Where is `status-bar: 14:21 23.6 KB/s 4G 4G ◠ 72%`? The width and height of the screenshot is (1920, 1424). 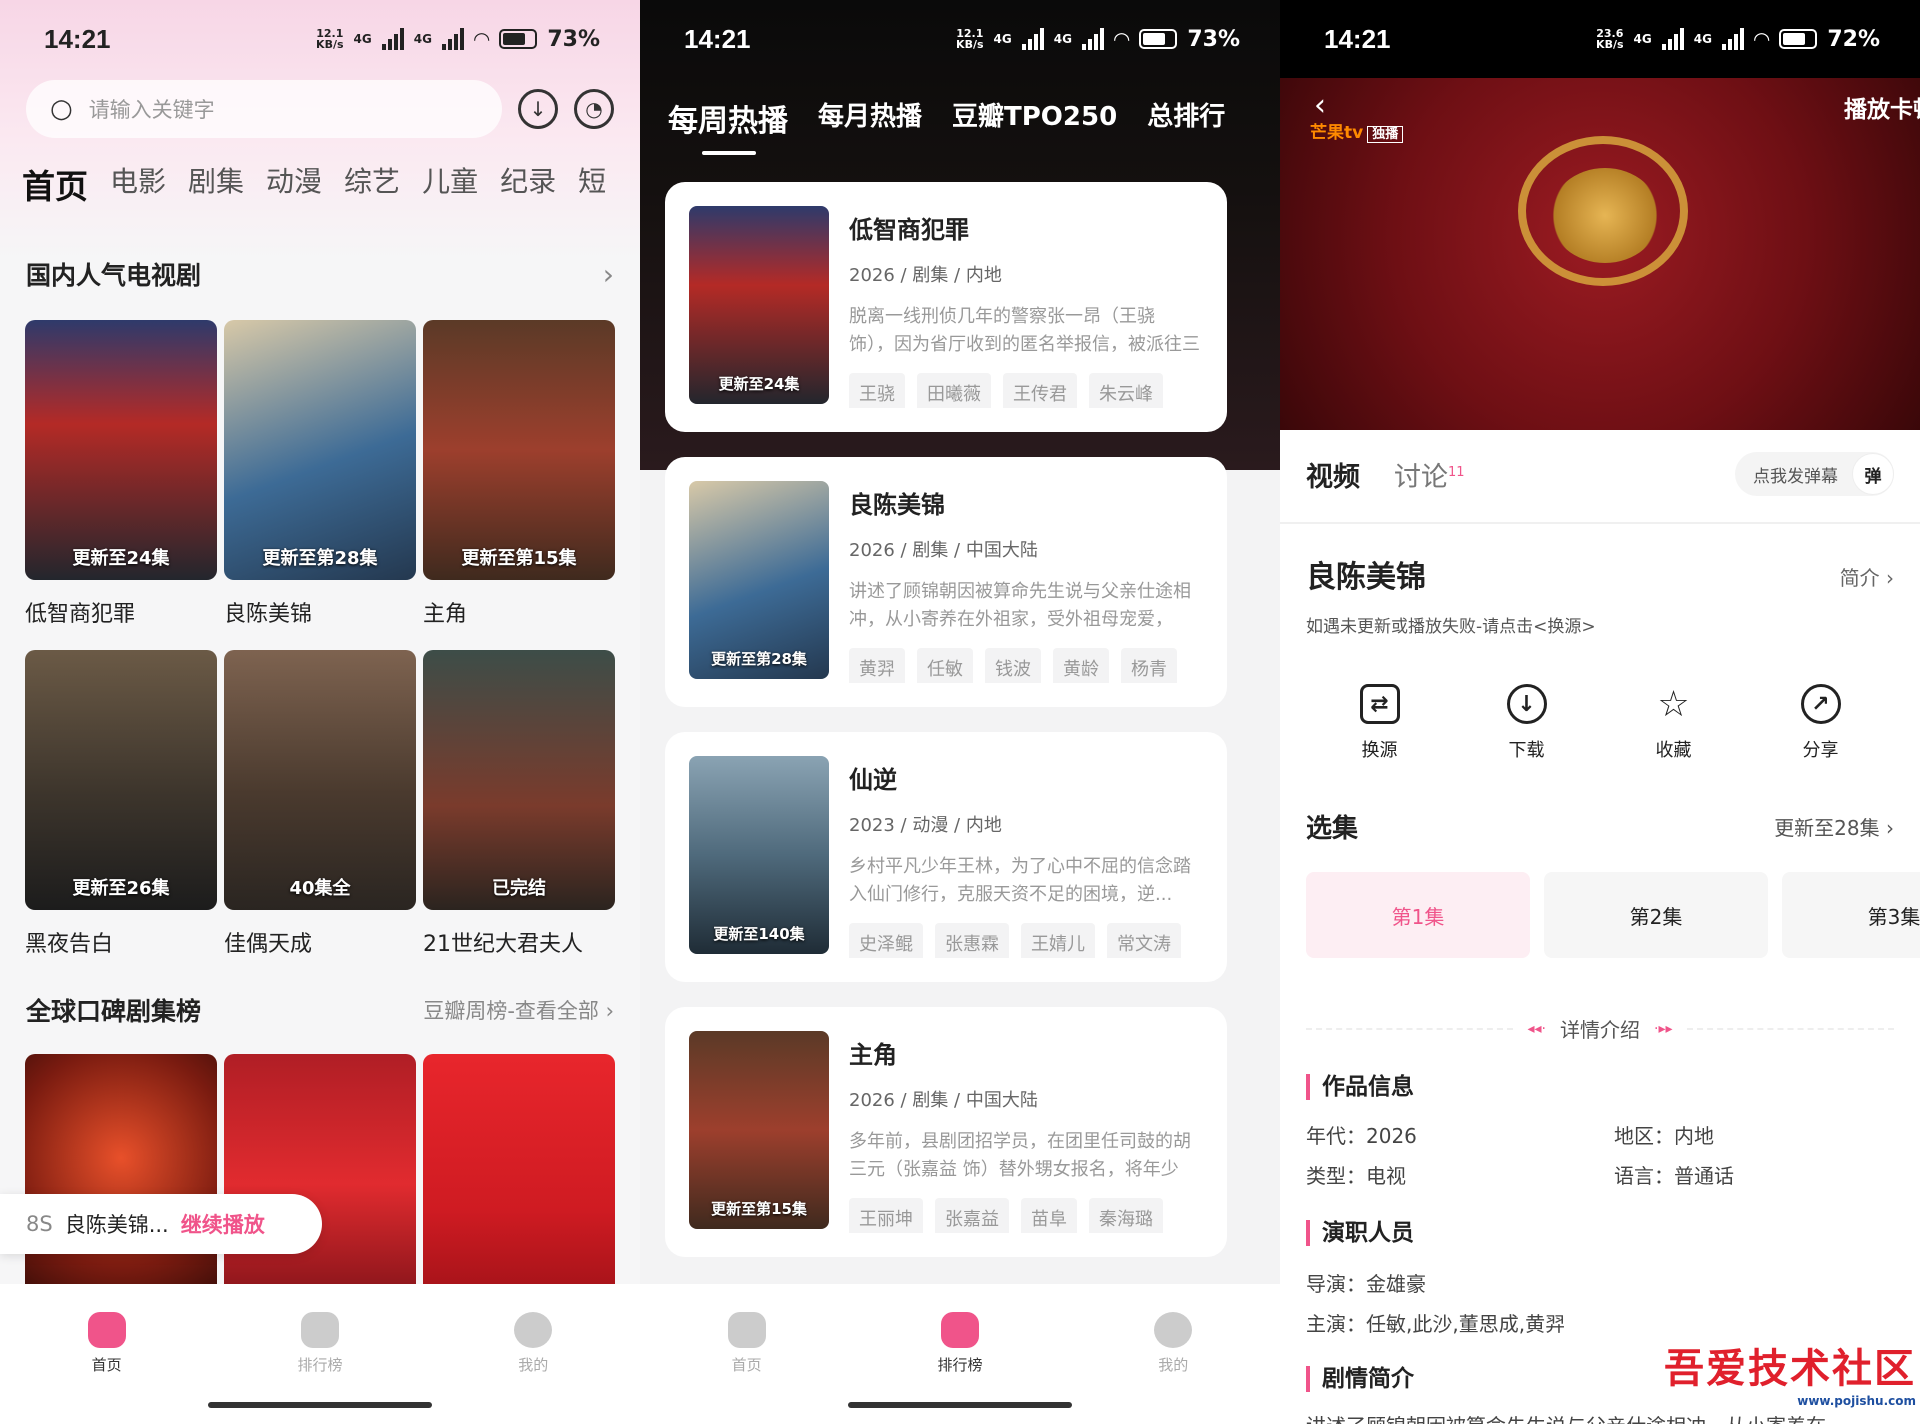
status-bar: 14:21 23.6 KB/s 4G 4G ◠ 72% is located at coordinates (1600, 39).